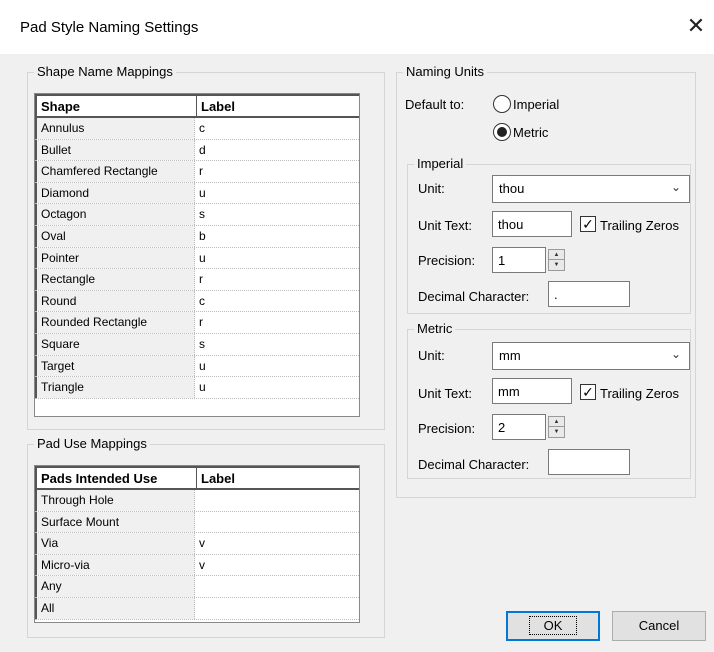  I want to click on shape-group-title: Shape Name Mappings, so click(105, 71).